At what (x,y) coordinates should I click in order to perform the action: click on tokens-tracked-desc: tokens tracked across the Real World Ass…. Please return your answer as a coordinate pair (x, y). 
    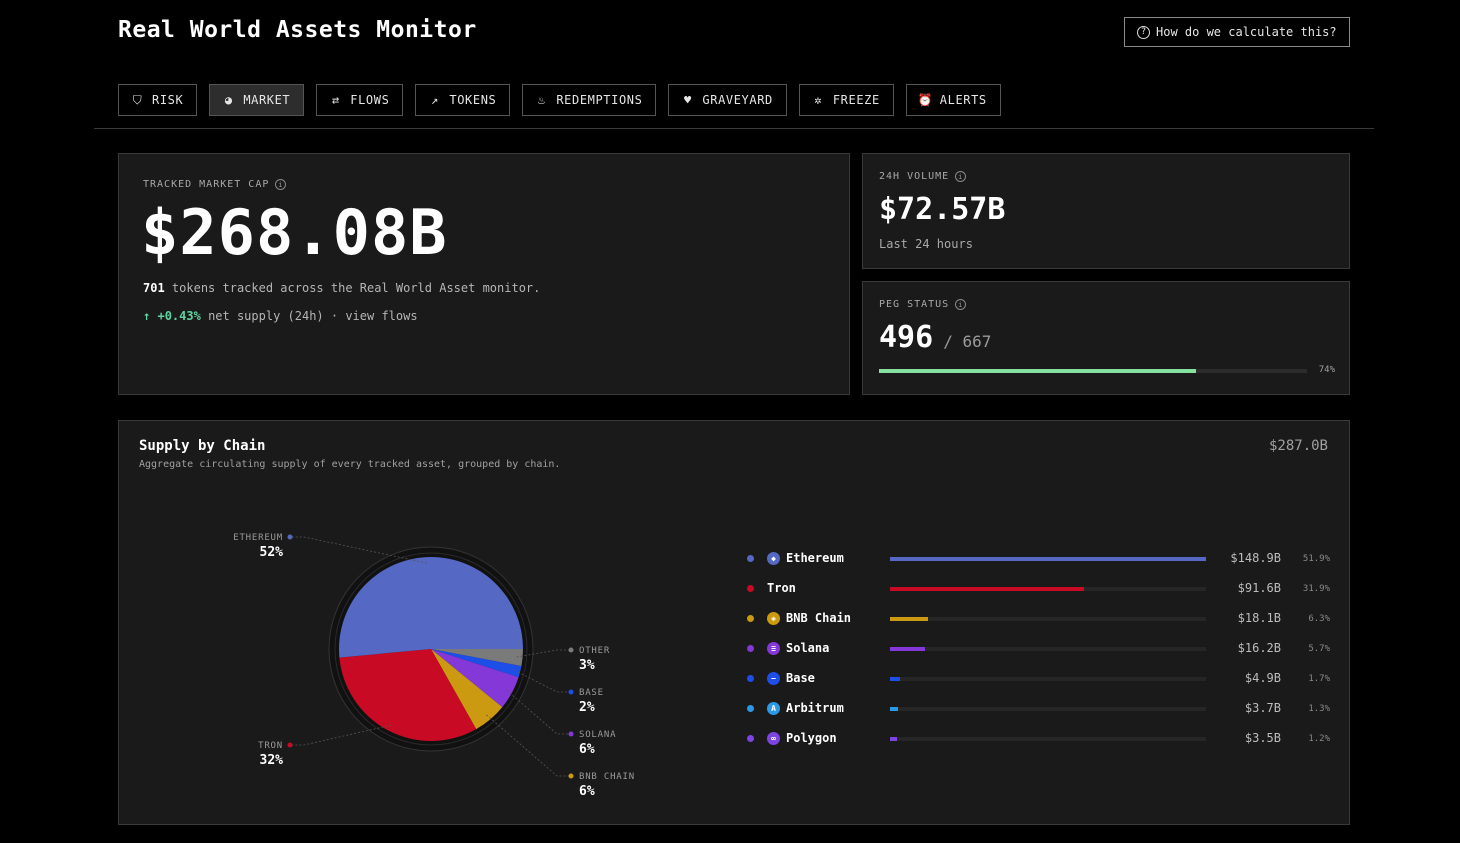
    Looking at the image, I should click on (356, 288).